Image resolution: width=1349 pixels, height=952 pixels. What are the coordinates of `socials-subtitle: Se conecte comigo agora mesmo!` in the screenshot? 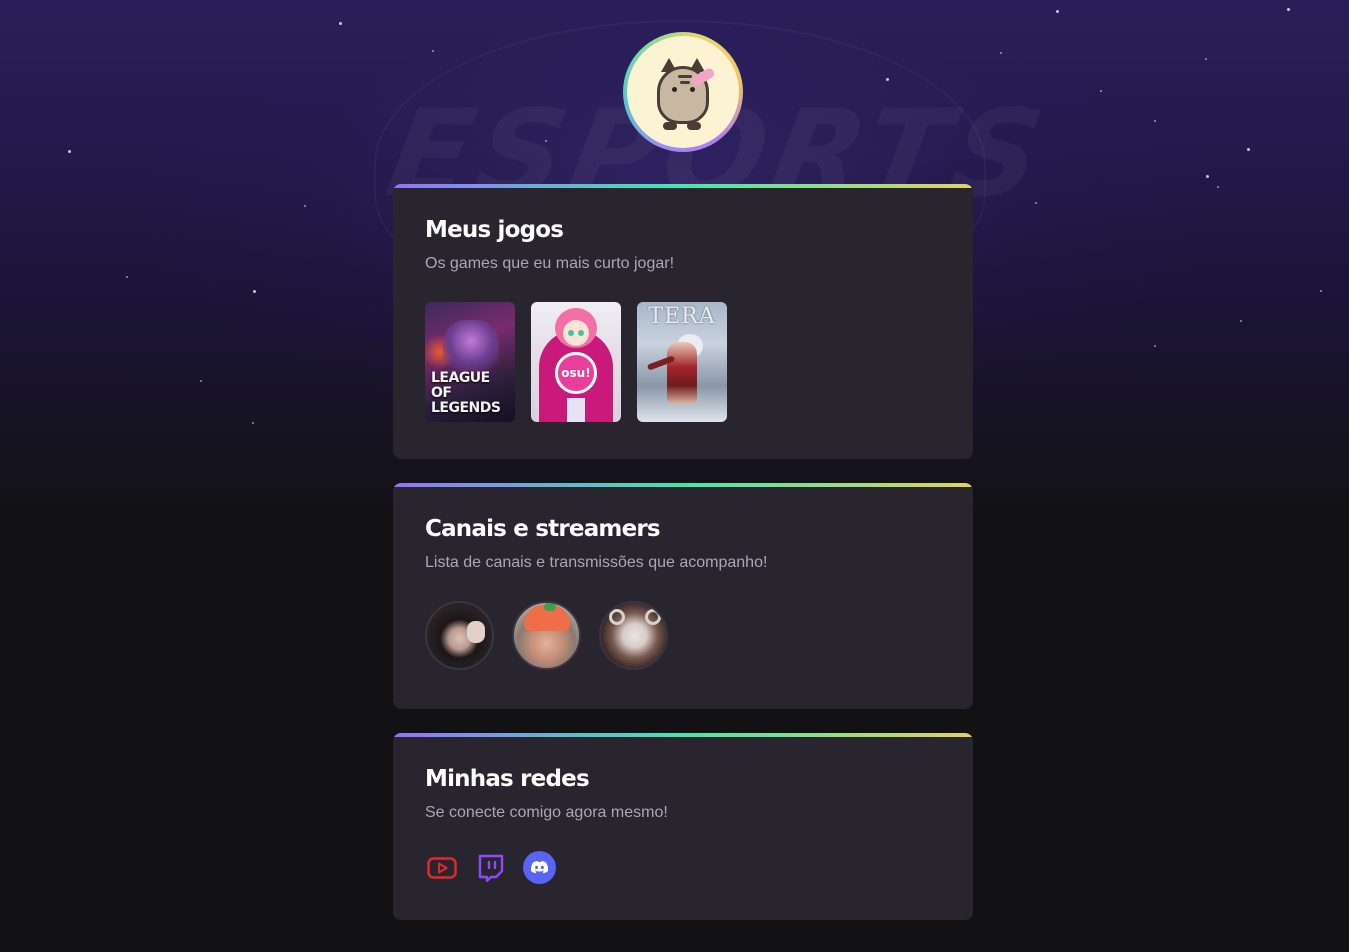 It's located at (546, 812).